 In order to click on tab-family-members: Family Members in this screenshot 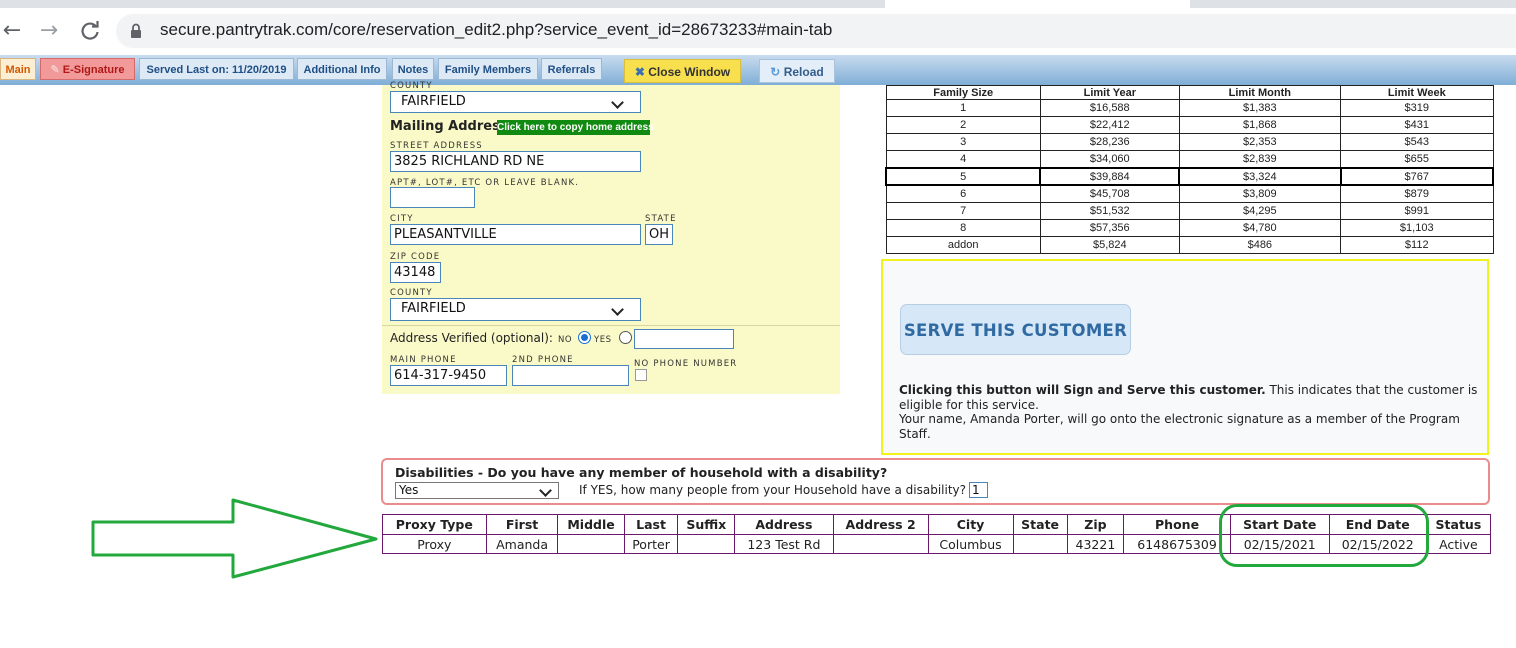, I will do `click(488, 69)`.